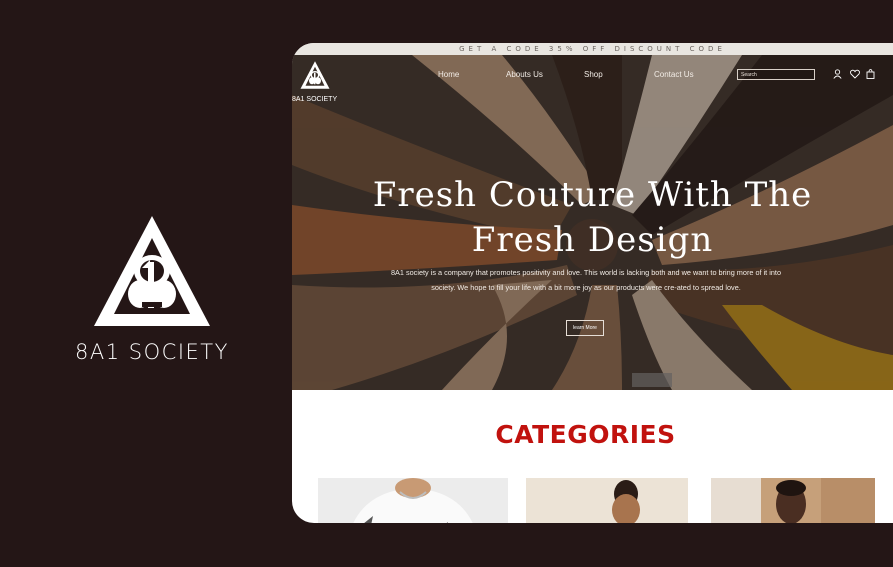 The width and height of the screenshot is (893, 567). Describe the element at coordinates (585, 434) in the screenshot. I see `categories-title: CATEGORIES` at that location.